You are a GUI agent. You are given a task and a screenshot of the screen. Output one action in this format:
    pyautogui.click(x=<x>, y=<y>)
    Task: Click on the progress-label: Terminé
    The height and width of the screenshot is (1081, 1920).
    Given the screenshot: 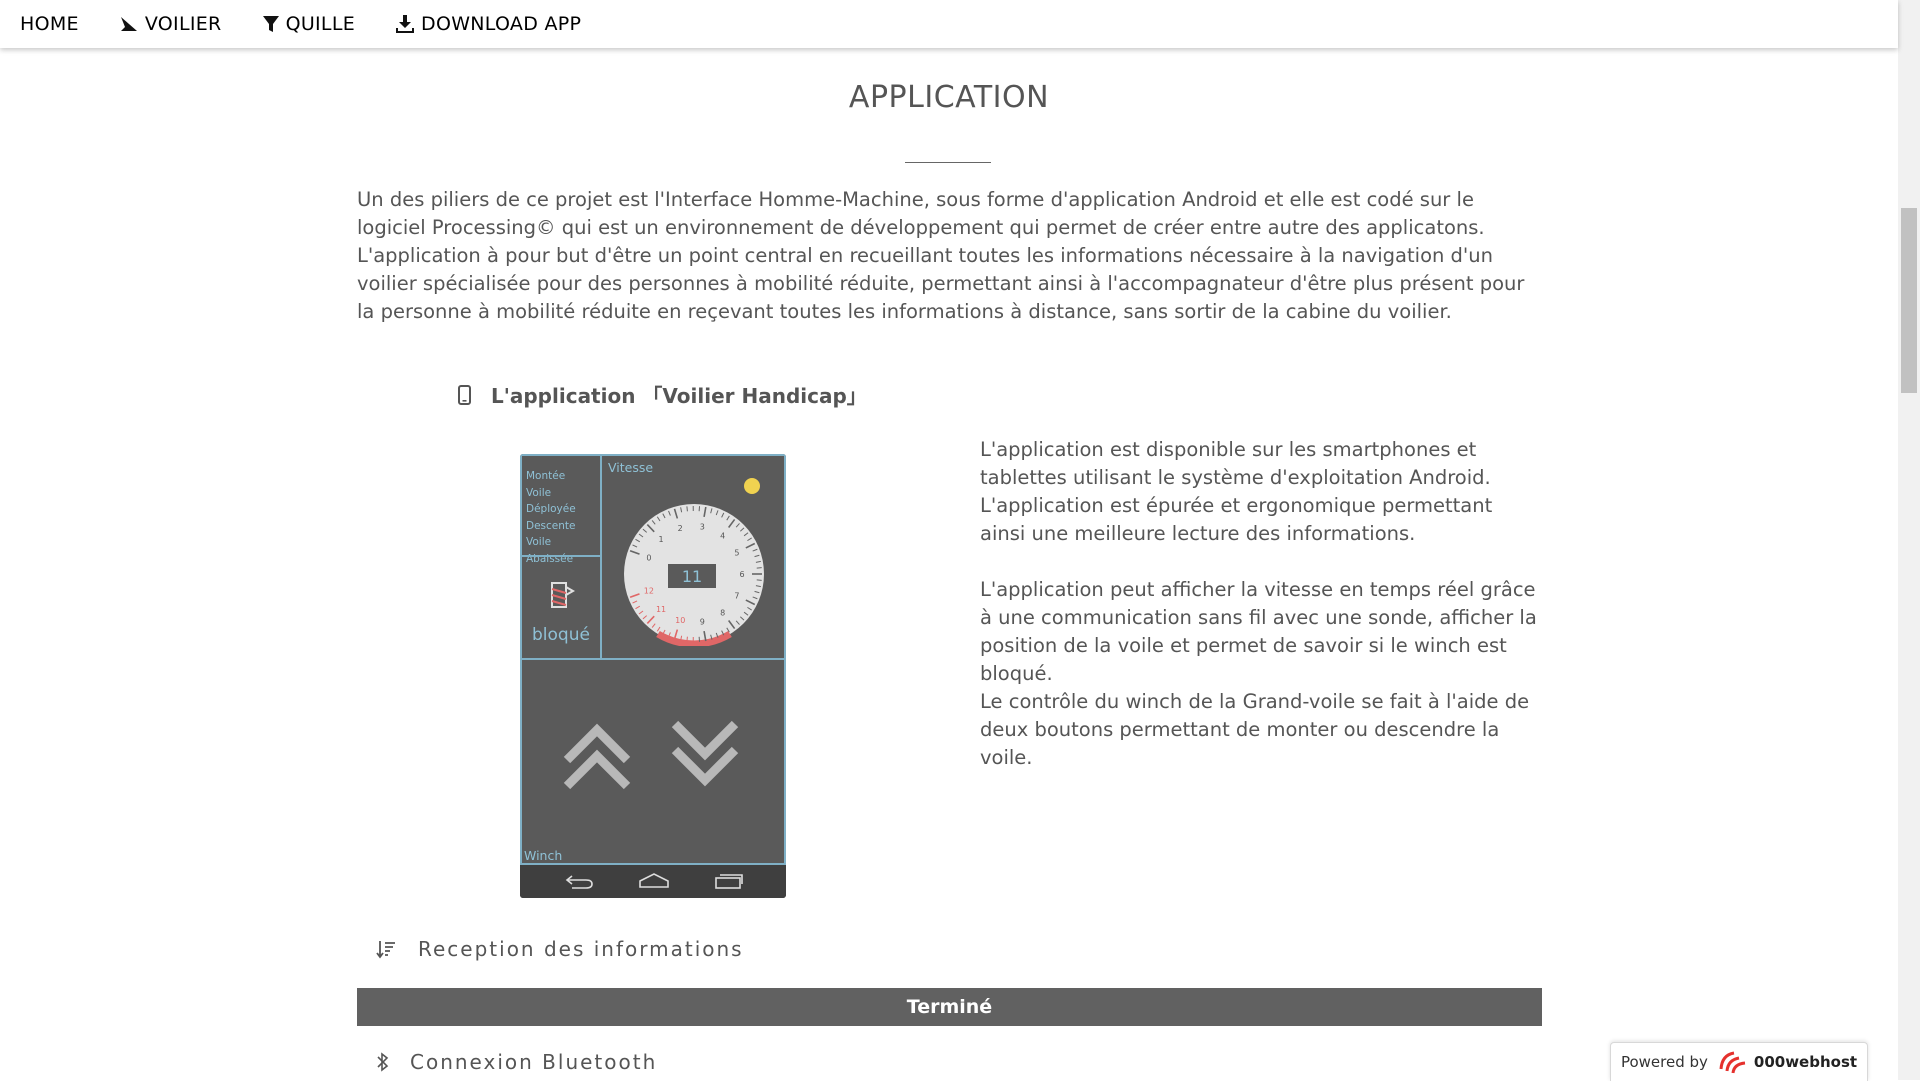 What is the action you would take?
    pyautogui.click(x=949, y=1007)
    